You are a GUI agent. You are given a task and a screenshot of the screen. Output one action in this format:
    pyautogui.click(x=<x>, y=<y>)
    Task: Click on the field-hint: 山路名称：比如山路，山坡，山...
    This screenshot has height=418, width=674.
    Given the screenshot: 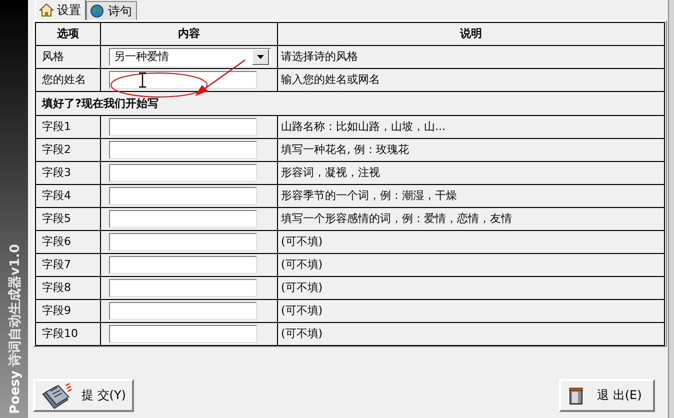 What is the action you would take?
    pyautogui.click(x=363, y=126)
    